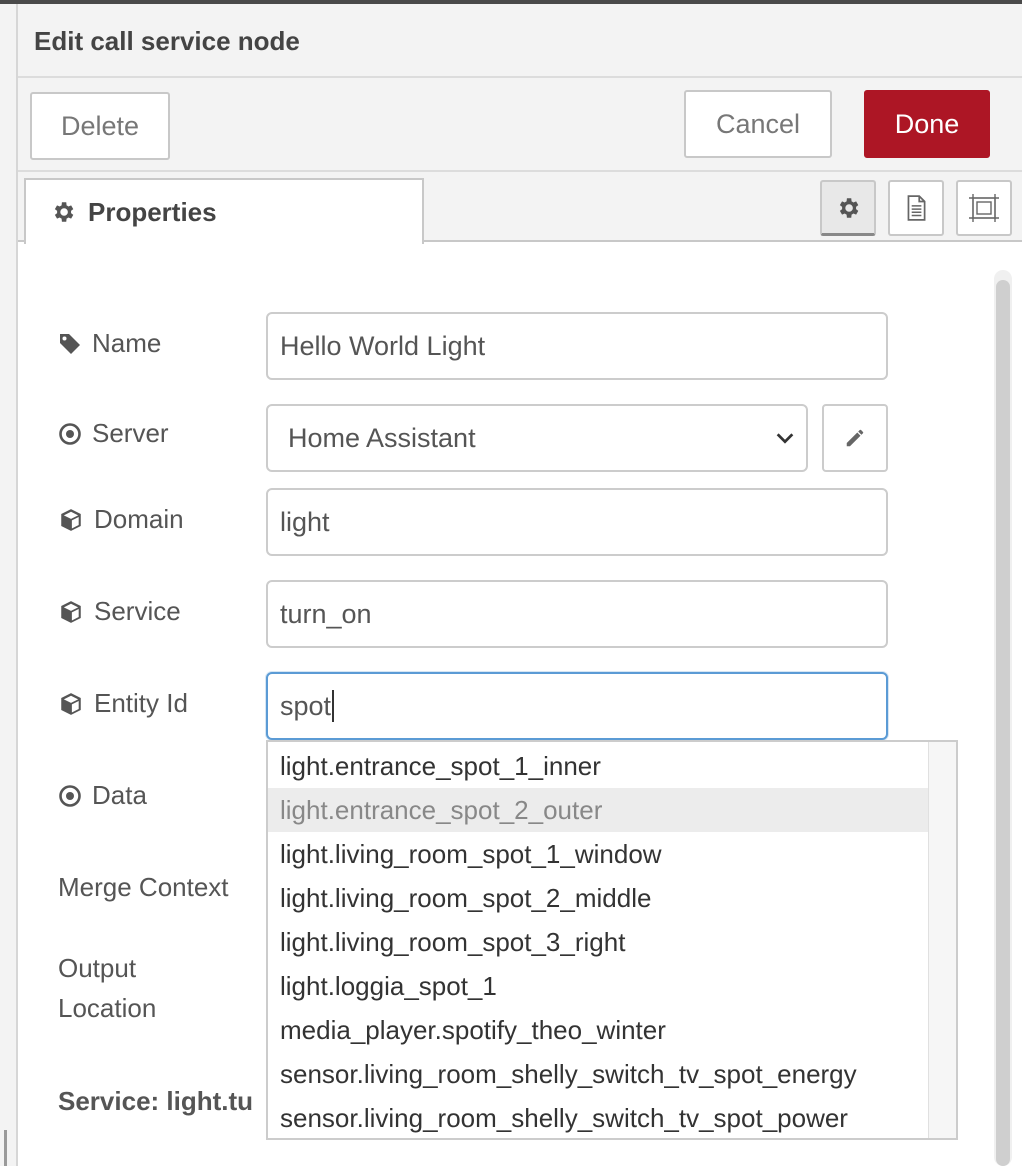  I want to click on tab-properties: Properties, so click(224, 211).